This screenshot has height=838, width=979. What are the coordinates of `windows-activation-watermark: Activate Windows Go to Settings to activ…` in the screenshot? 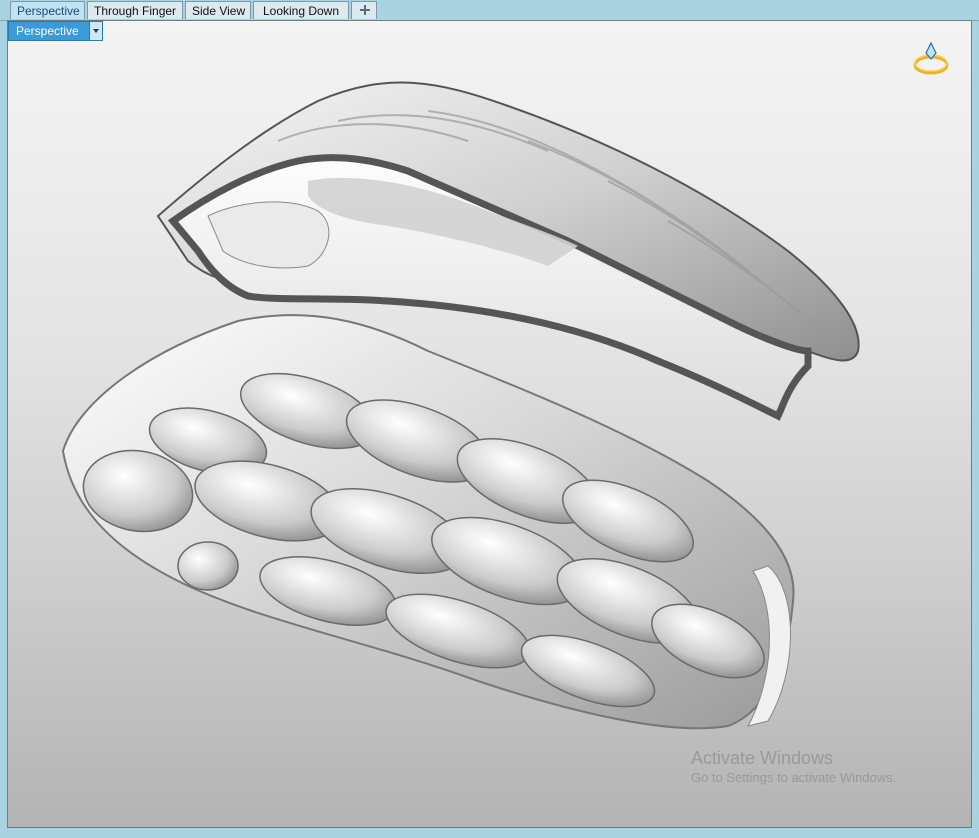 It's located at (793, 767).